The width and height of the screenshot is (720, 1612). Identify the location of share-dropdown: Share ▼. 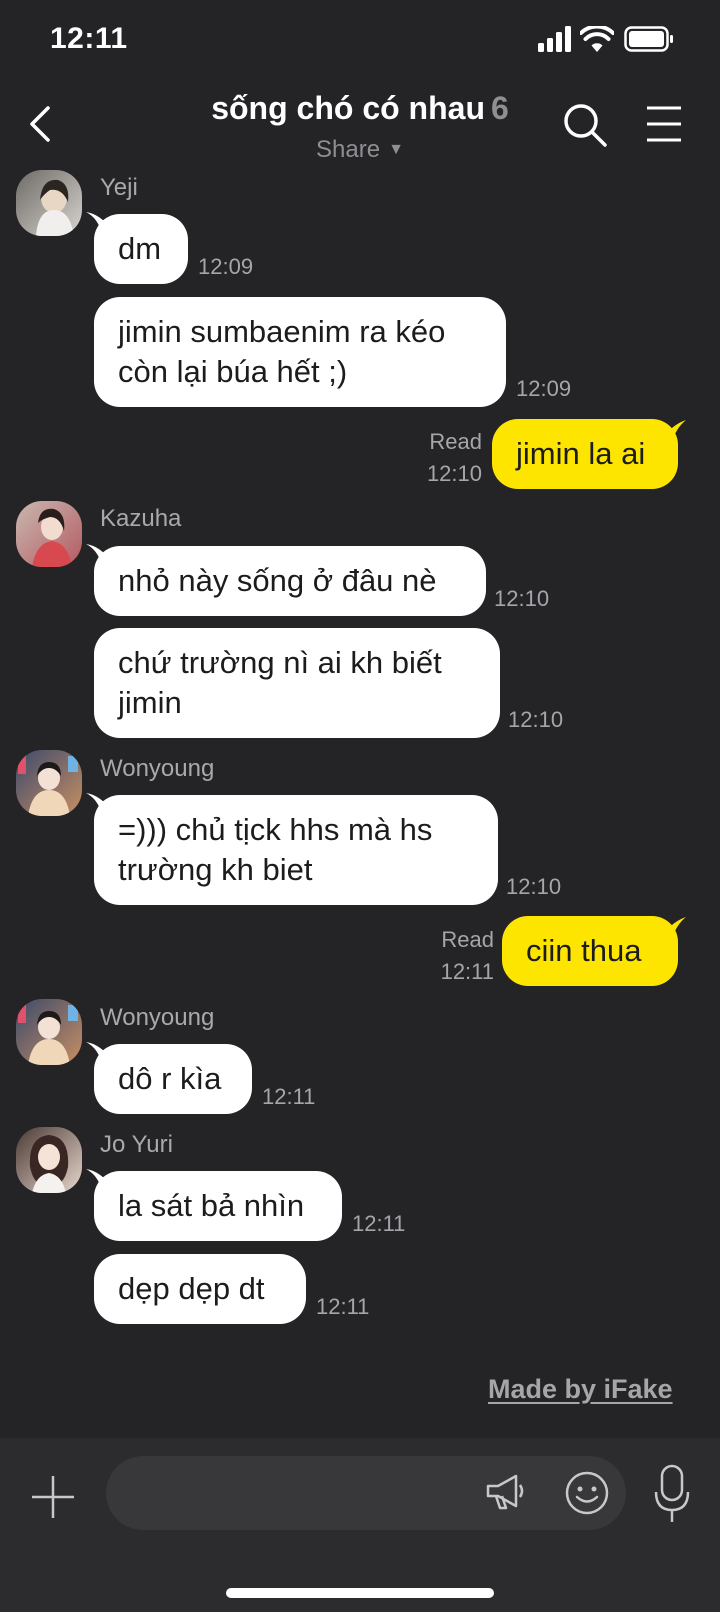
(360, 150).